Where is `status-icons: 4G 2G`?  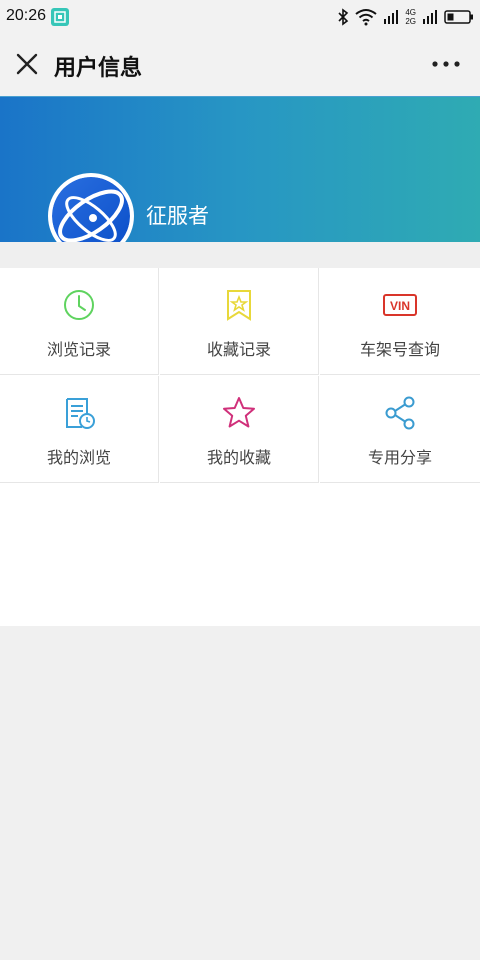
status-icons: 4G 2G is located at coordinates (405, 17).